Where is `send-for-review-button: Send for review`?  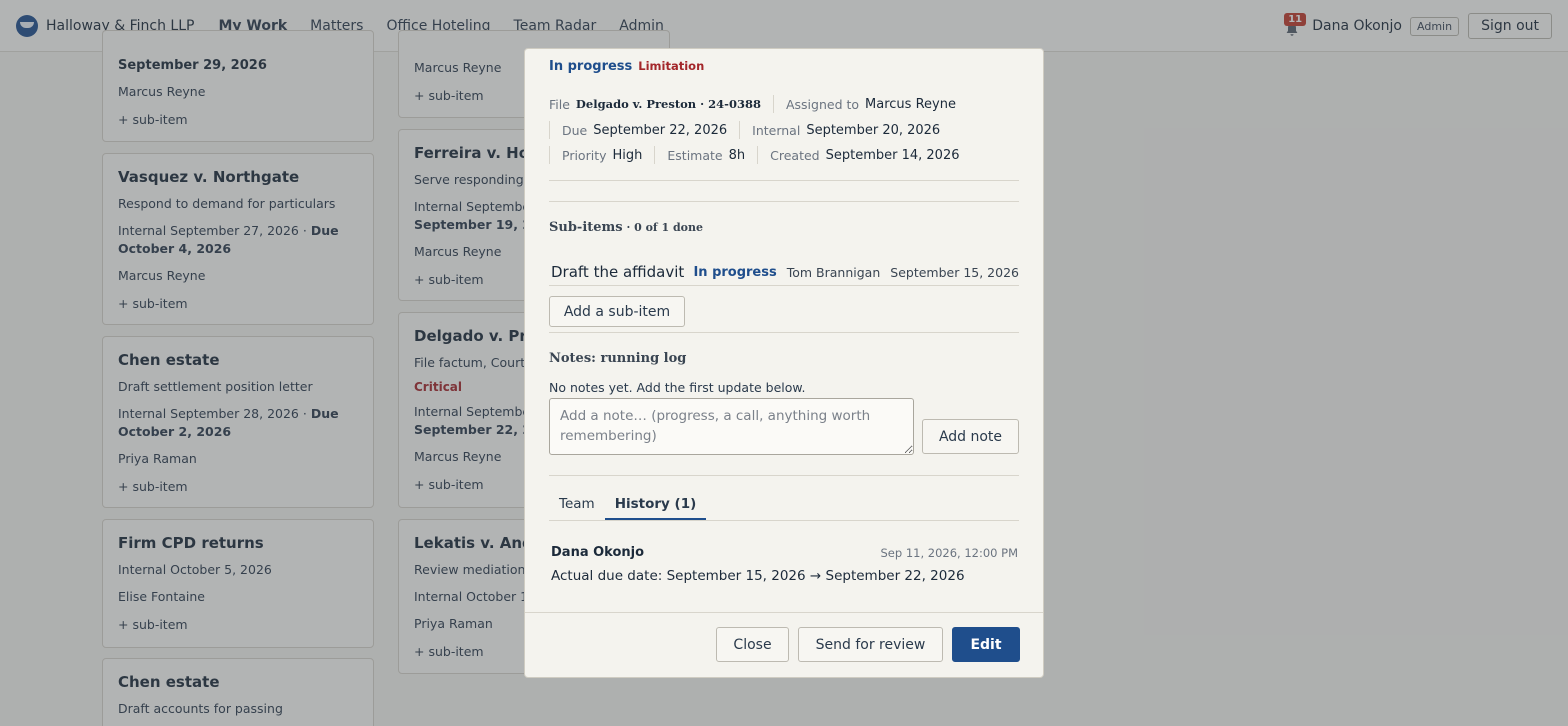
send-for-review-button: Send for review is located at coordinates (870, 644).